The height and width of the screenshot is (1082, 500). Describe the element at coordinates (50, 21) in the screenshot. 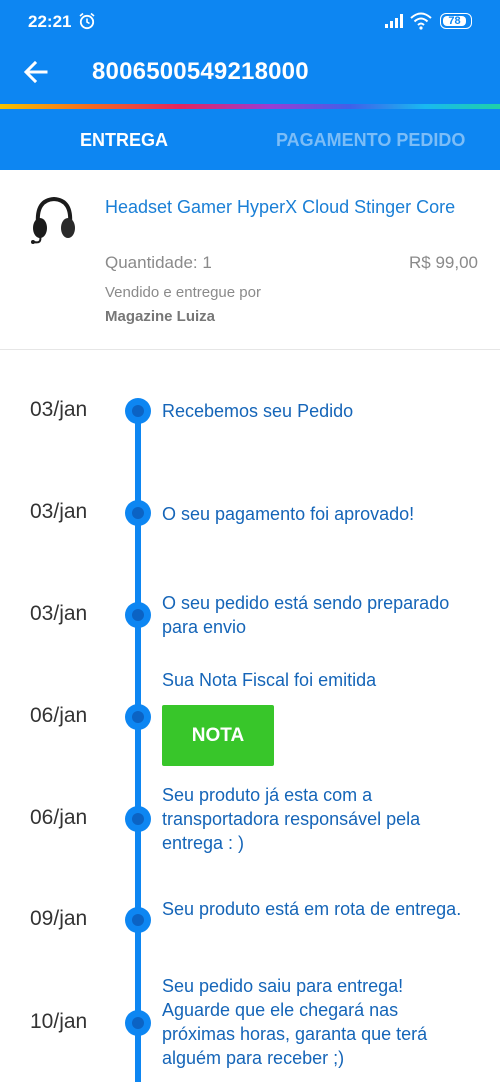

I see `status-time: 22:21` at that location.